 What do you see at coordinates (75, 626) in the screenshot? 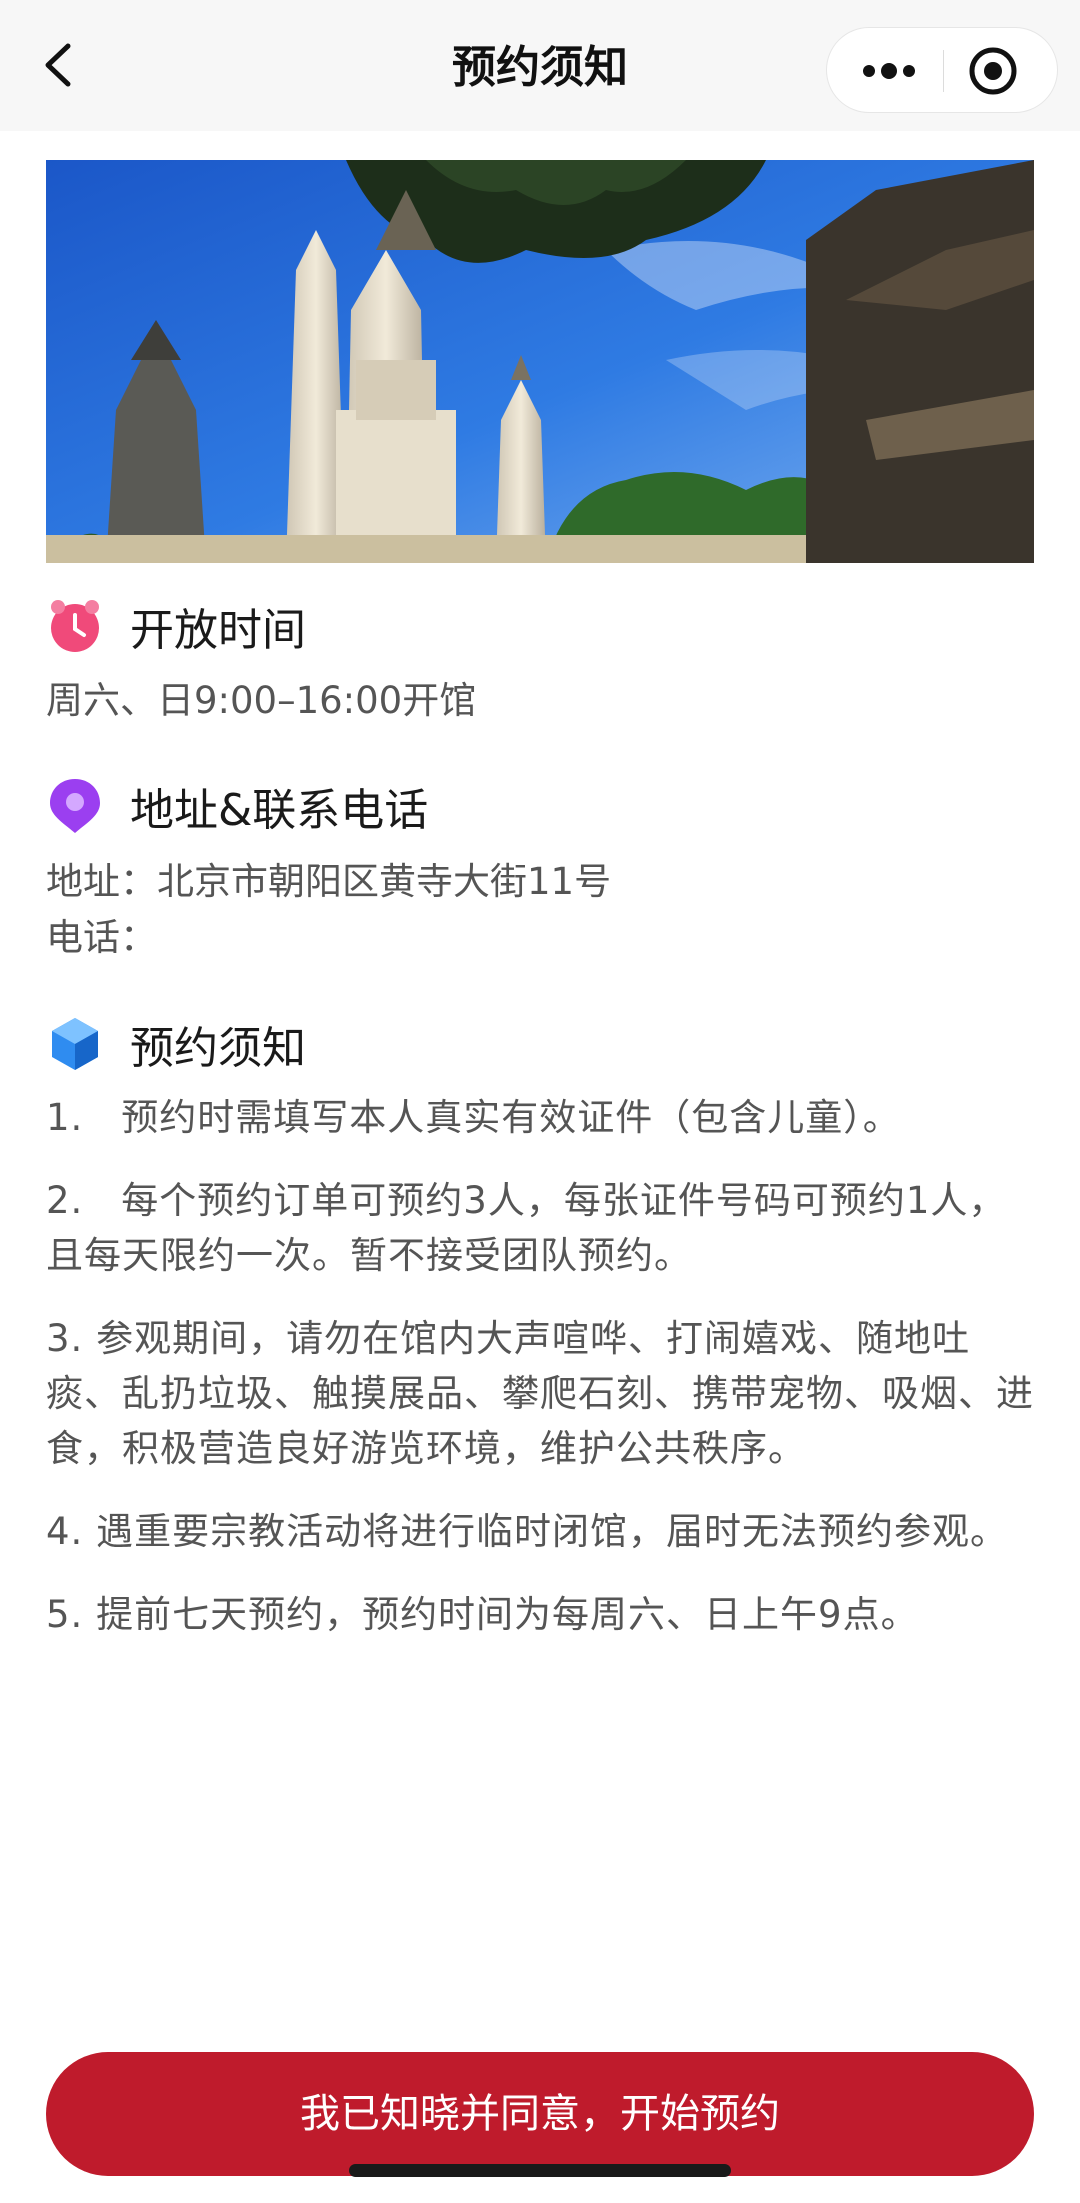
I see `alarm-clock-icon` at bounding box center [75, 626].